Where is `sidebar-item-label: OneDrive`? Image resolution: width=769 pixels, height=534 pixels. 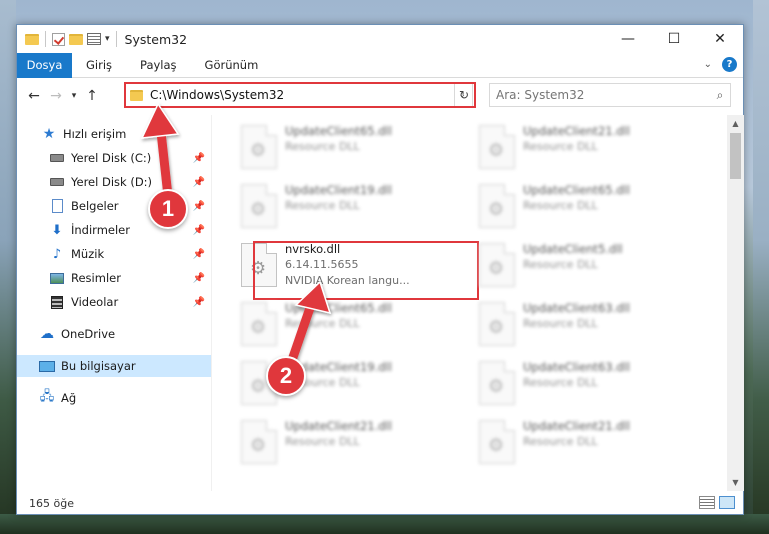 sidebar-item-label: OneDrive is located at coordinates (88, 334).